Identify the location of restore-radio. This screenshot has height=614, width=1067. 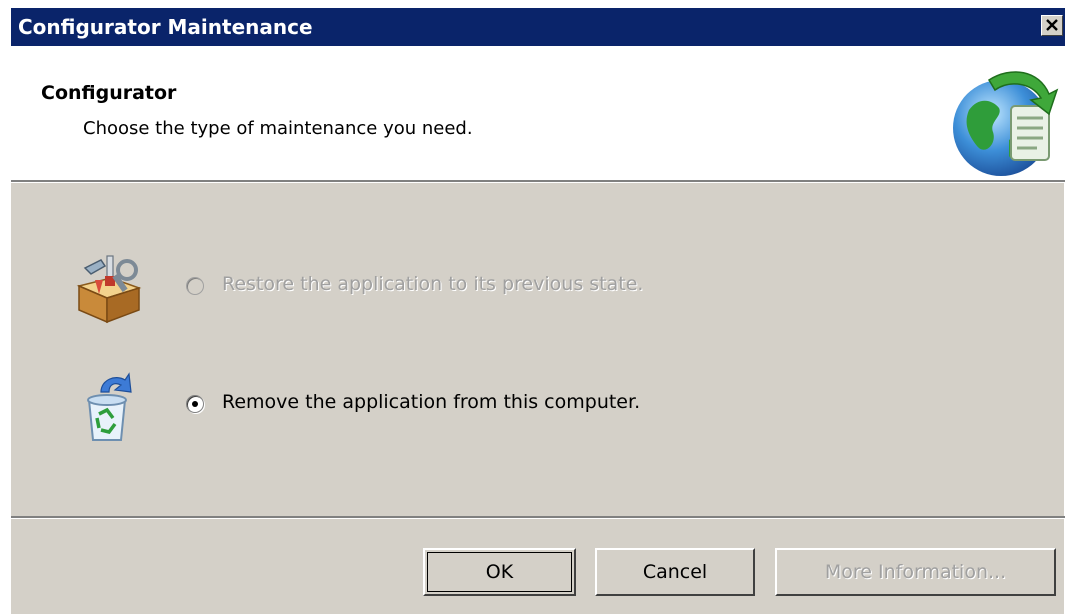
(195, 286).